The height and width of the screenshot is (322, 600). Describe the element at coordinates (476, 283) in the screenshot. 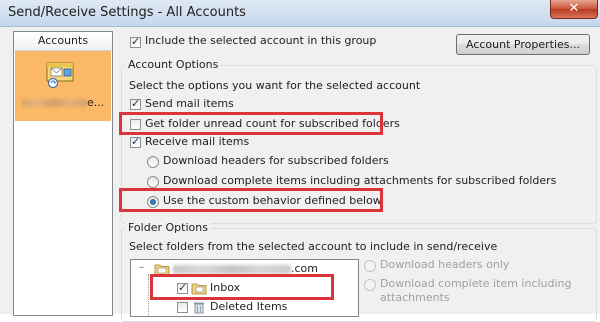

I see `download-complete-item-label: Download complete item including` at that location.